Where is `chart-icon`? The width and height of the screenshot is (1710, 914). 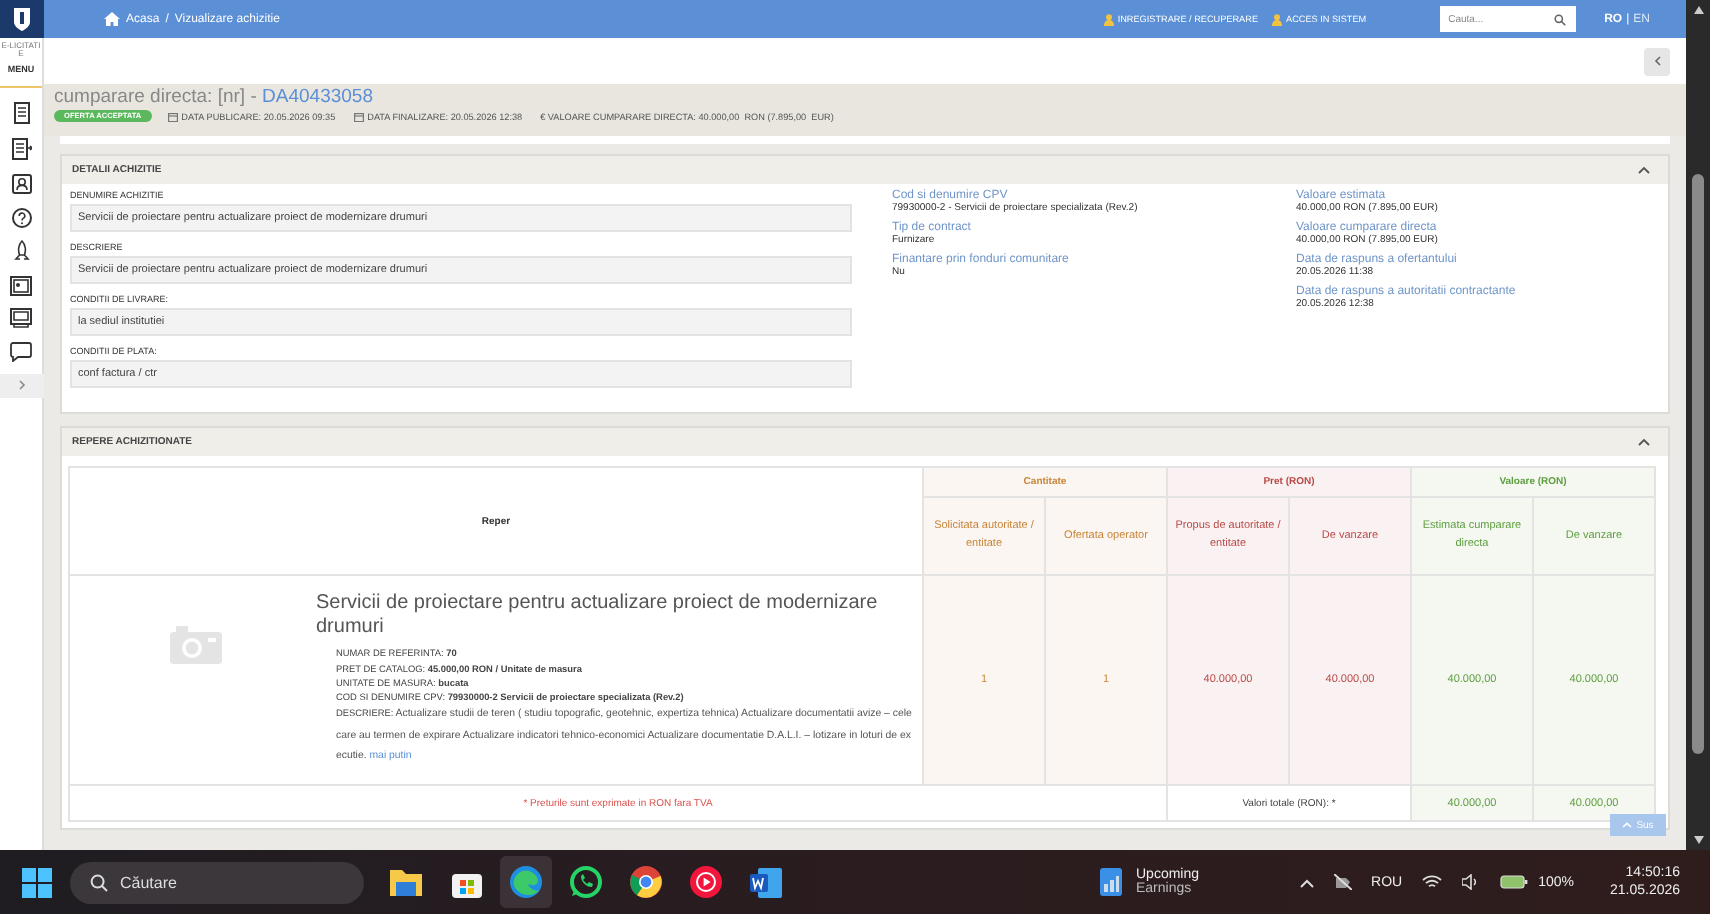 chart-icon is located at coordinates (1111, 882).